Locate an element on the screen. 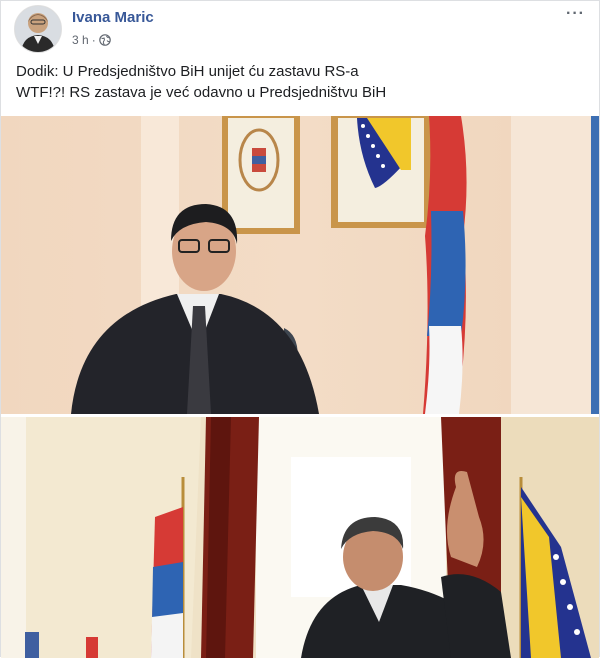  globe-icon is located at coordinates (104, 40).